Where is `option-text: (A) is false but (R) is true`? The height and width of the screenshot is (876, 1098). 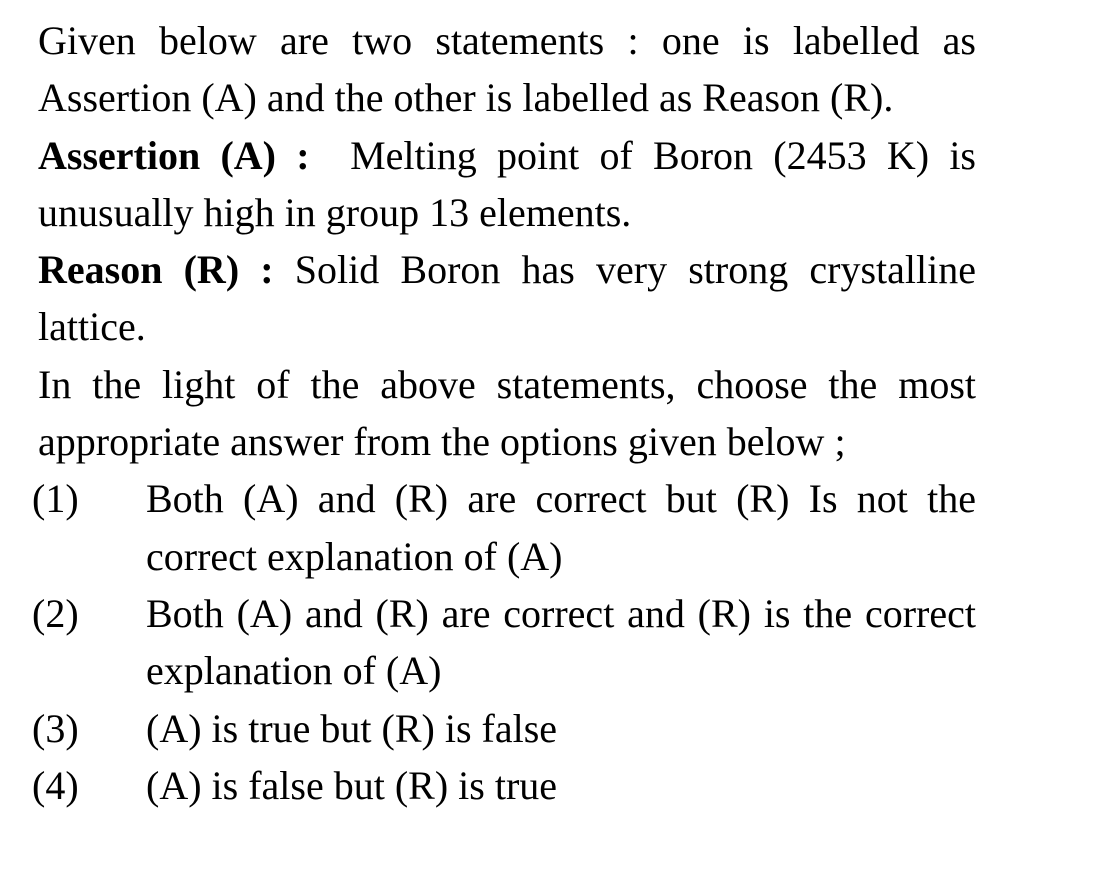
option-text: (A) is false but (R) is true is located at coordinates (352, 785).